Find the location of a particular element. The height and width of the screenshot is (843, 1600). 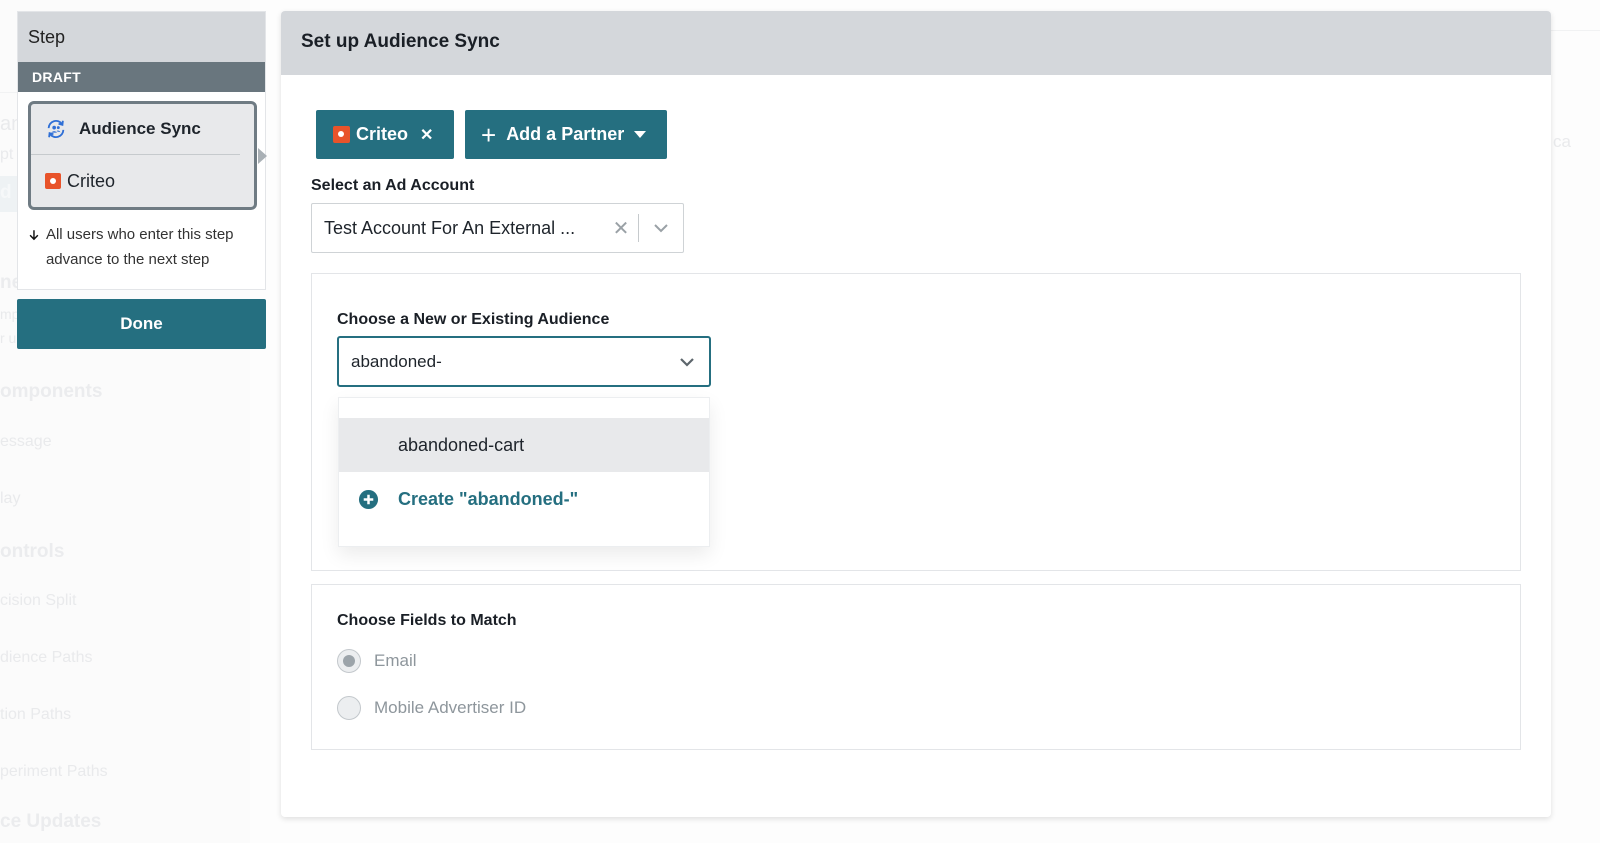

radio-label: Email is located at coordinates (395, 660).